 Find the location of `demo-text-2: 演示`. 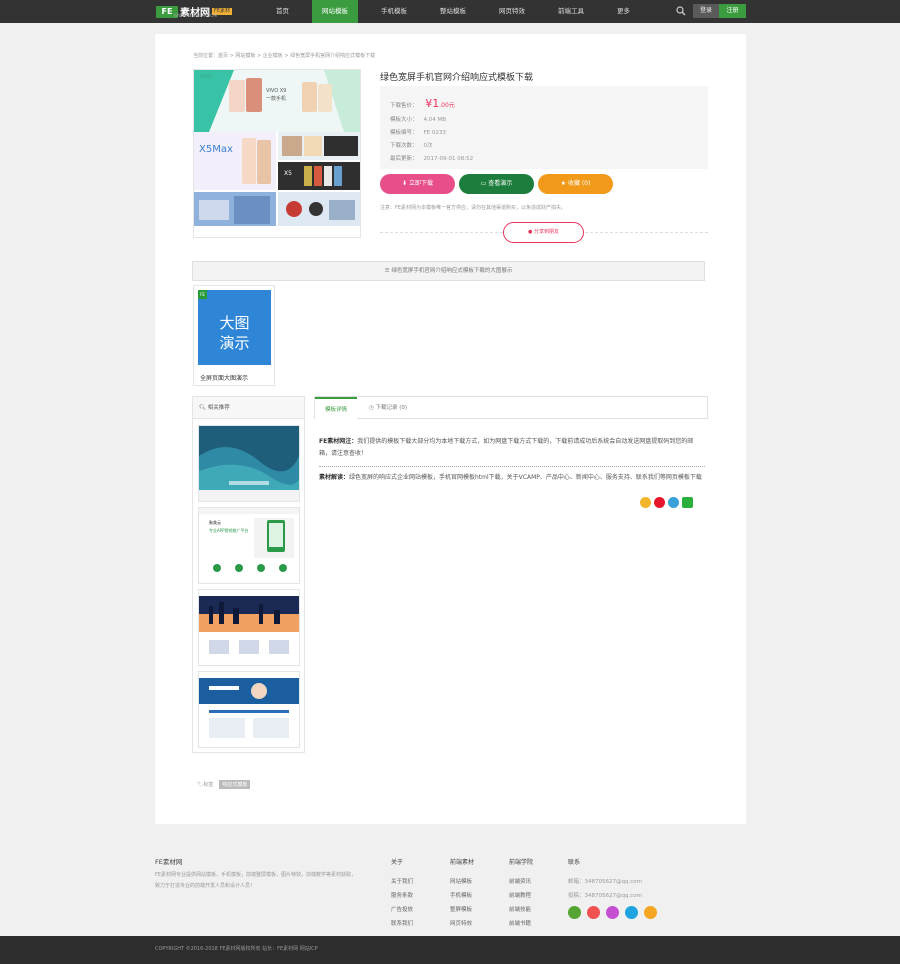

demo-text-2: 演示 is located at coordinates (234, 343).